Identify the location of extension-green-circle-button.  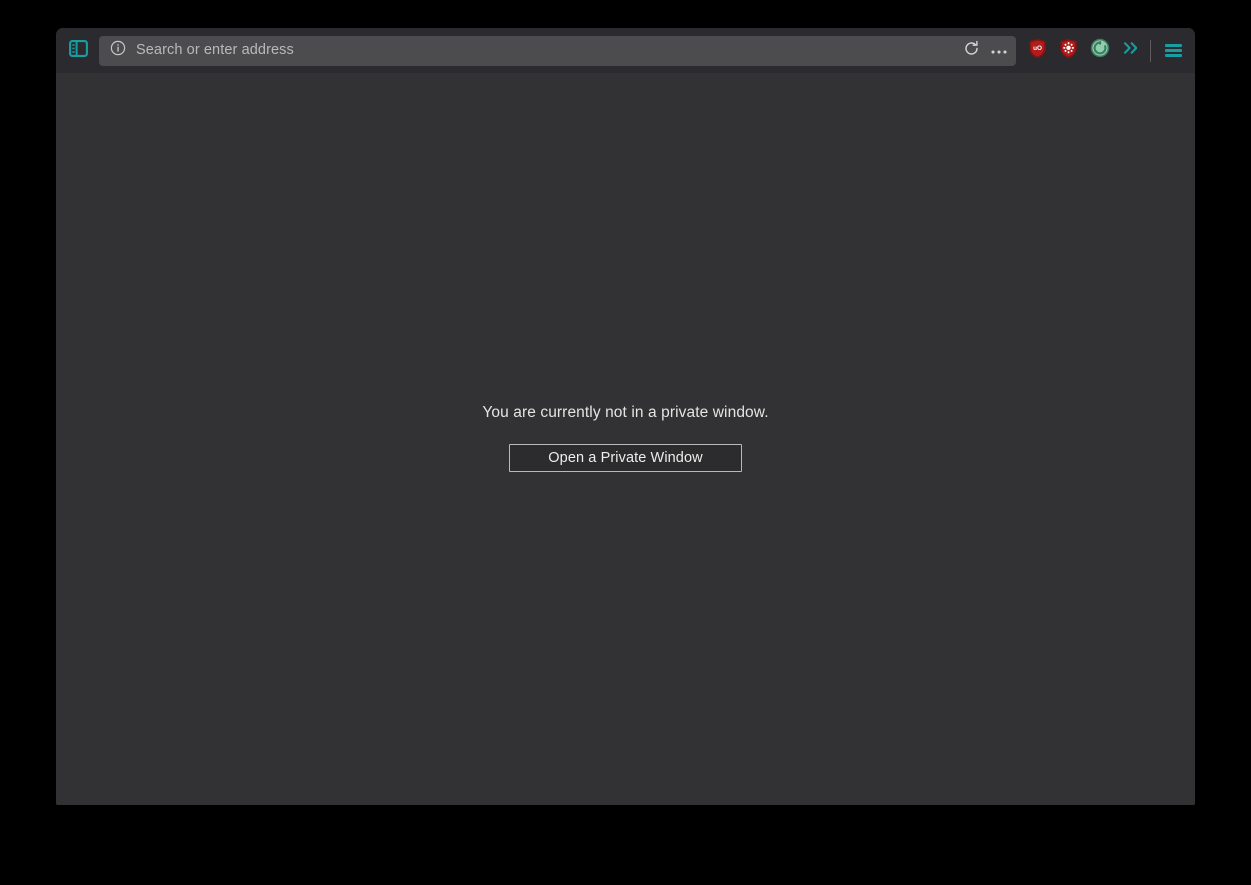
(1099, 51).